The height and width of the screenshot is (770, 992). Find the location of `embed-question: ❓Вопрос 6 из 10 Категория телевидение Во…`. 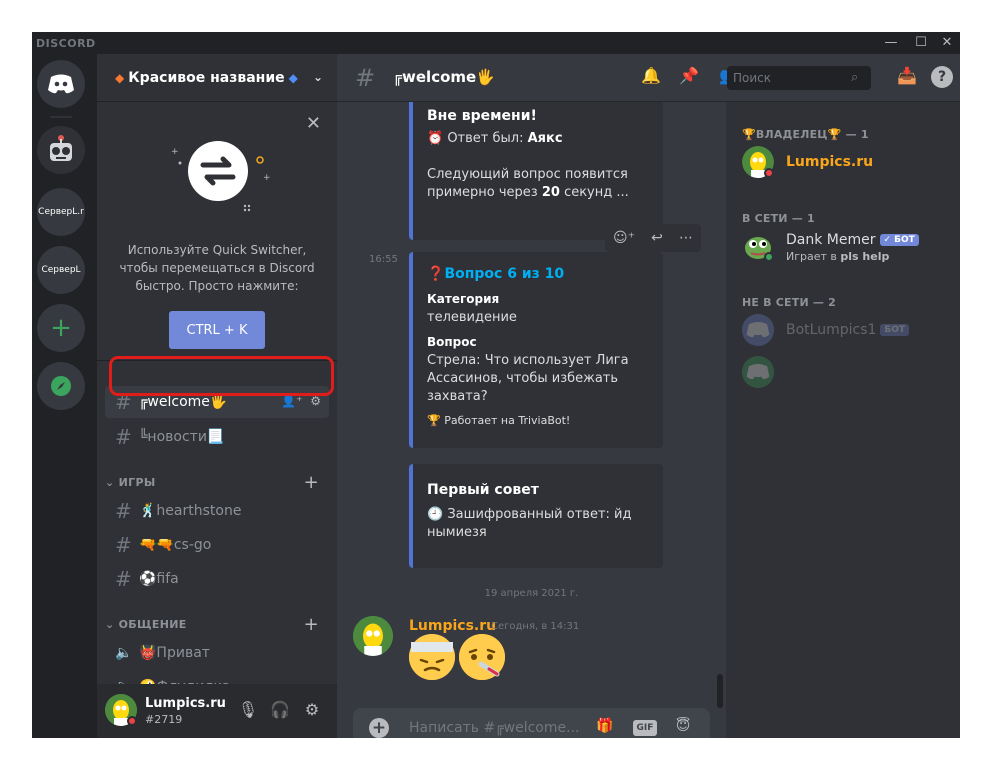

embed-question: ❓Вопрос 6 из 10 Категория телевидение Во… is located at coordinates (536, 350).